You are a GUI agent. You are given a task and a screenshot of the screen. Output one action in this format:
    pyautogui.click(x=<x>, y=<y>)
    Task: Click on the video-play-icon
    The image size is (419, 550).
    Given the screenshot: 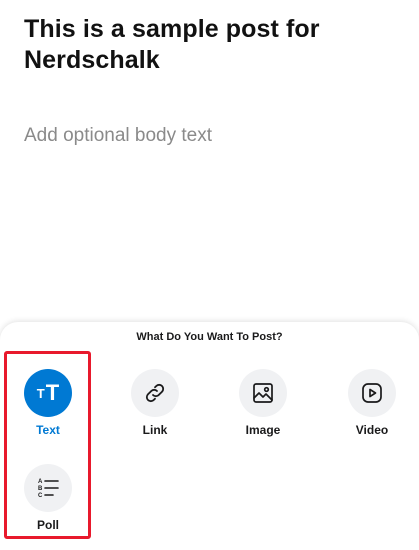 What is the action you would take?
    pyautogui.click(x=372, y=393)
    